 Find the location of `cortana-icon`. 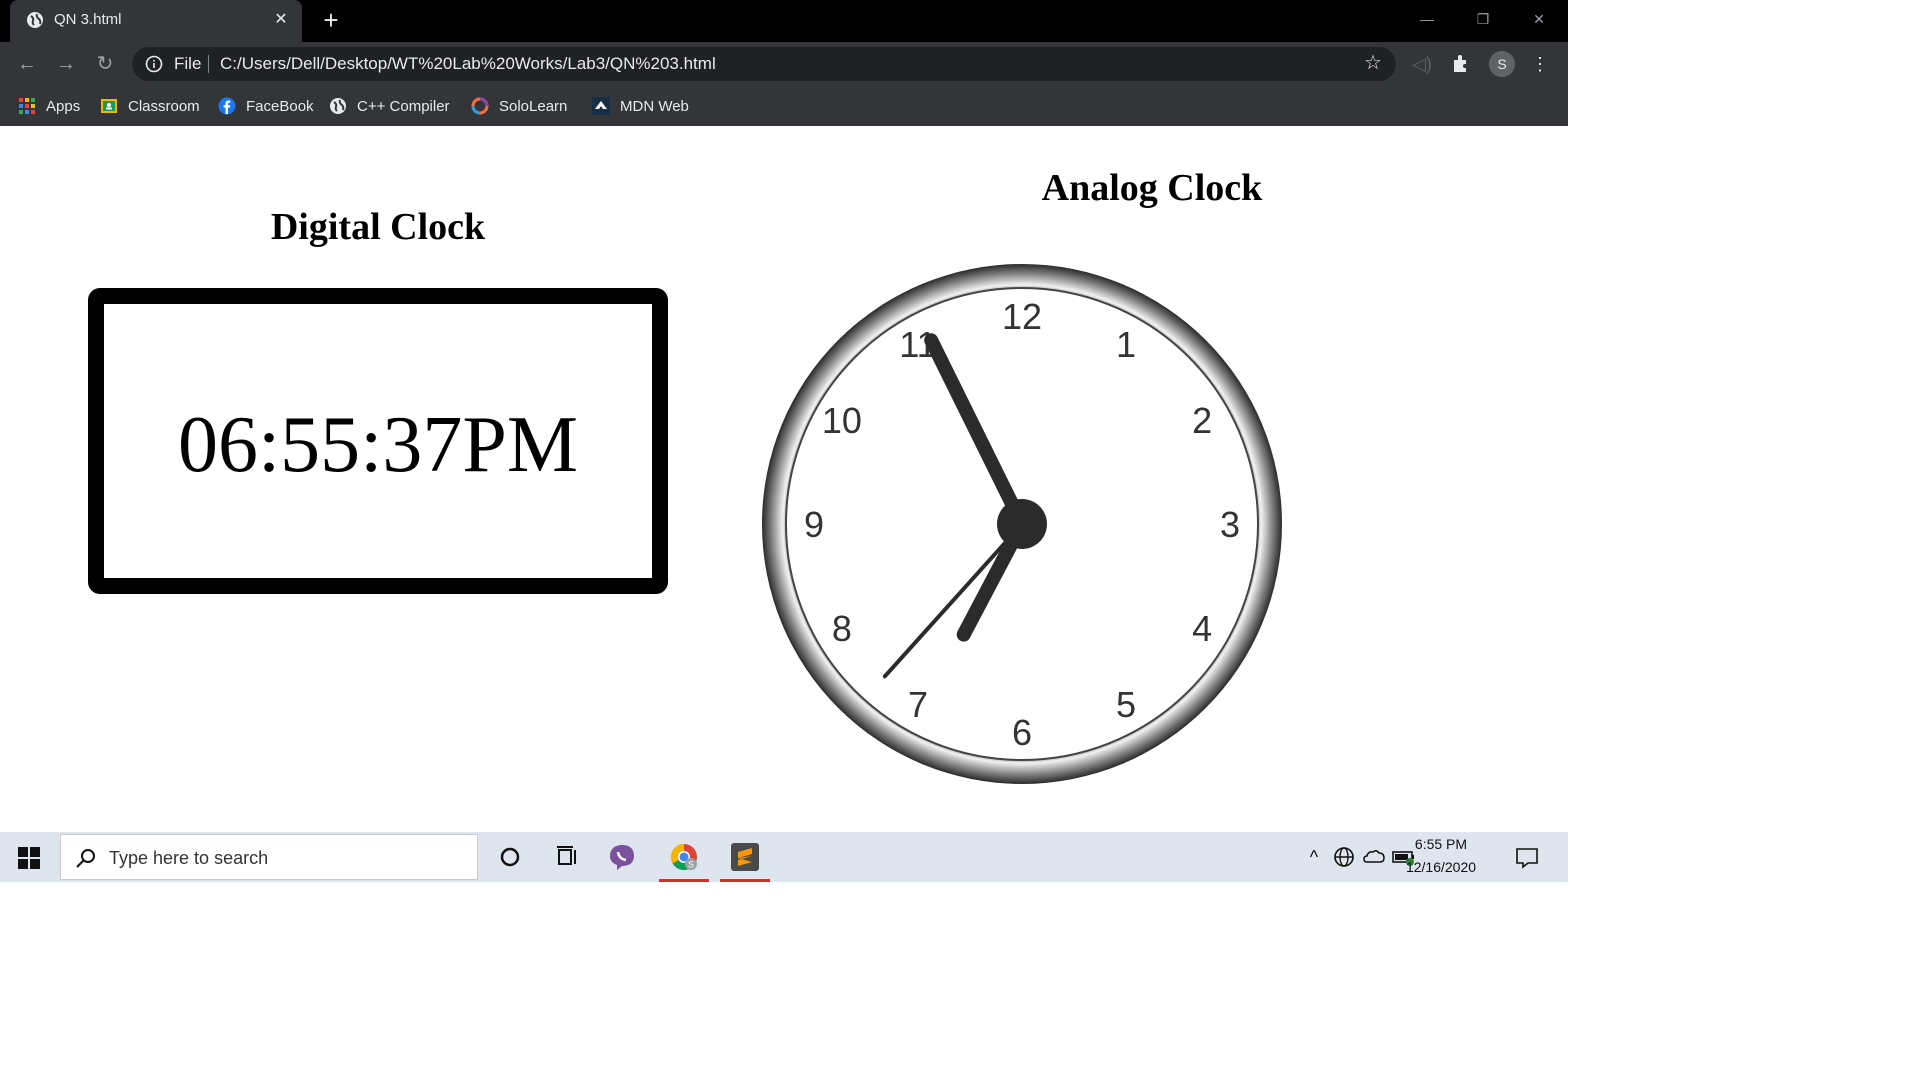

cortana-icon is located at coordinates (510, 857).